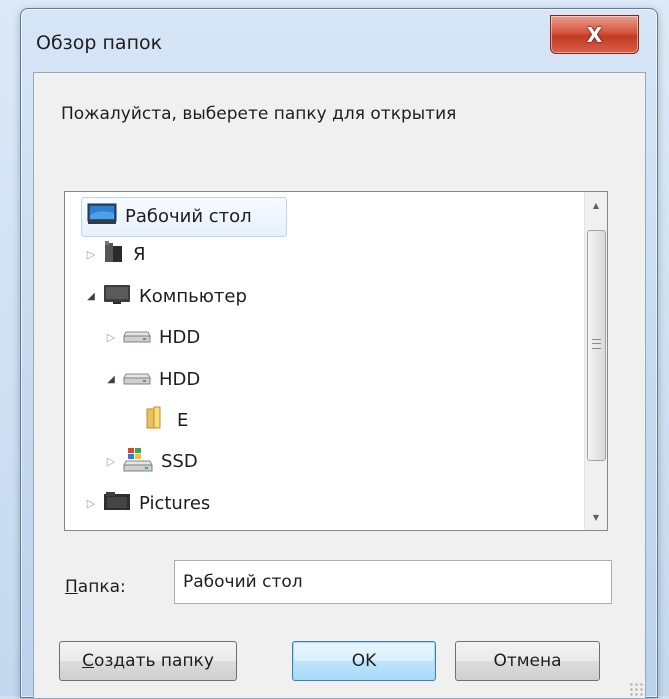  I want to click on tree-item-label: Рабочий стол, so click(188, 216).